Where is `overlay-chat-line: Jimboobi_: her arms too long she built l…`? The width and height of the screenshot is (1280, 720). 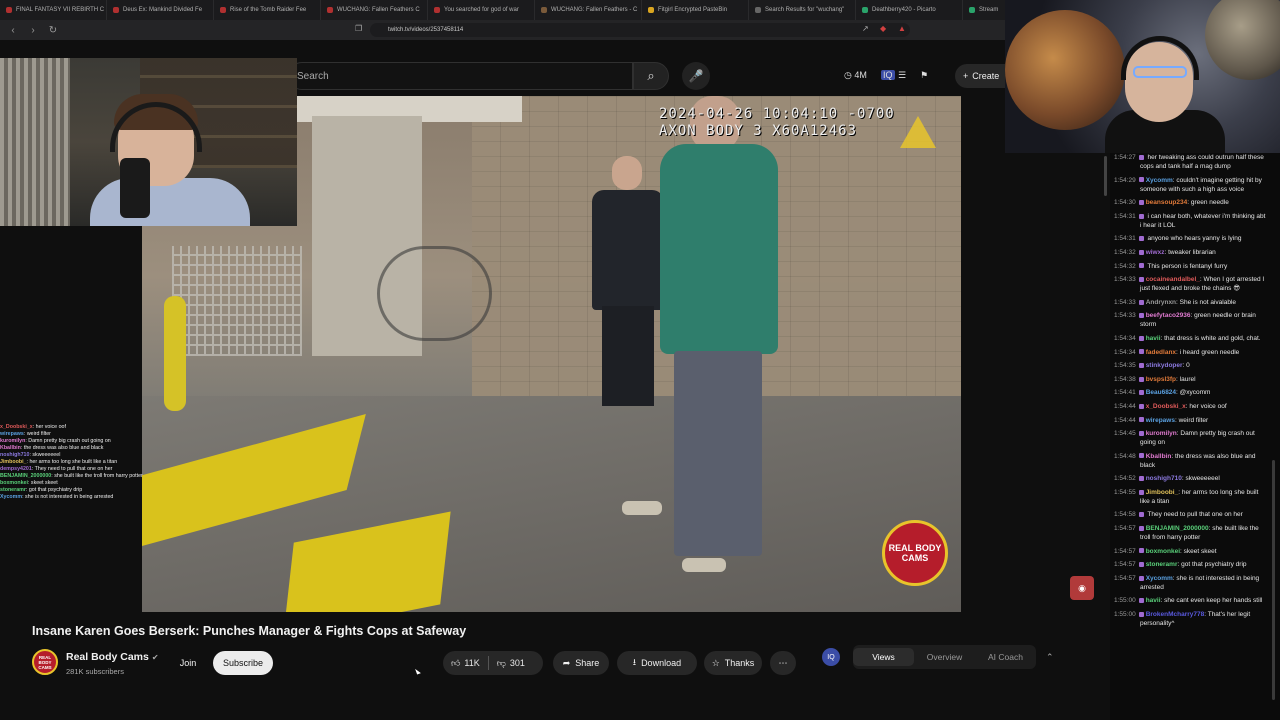 overlay-chat-line: Jimboobi_: her arms too long she built l… is located at coordinates (59, 462).